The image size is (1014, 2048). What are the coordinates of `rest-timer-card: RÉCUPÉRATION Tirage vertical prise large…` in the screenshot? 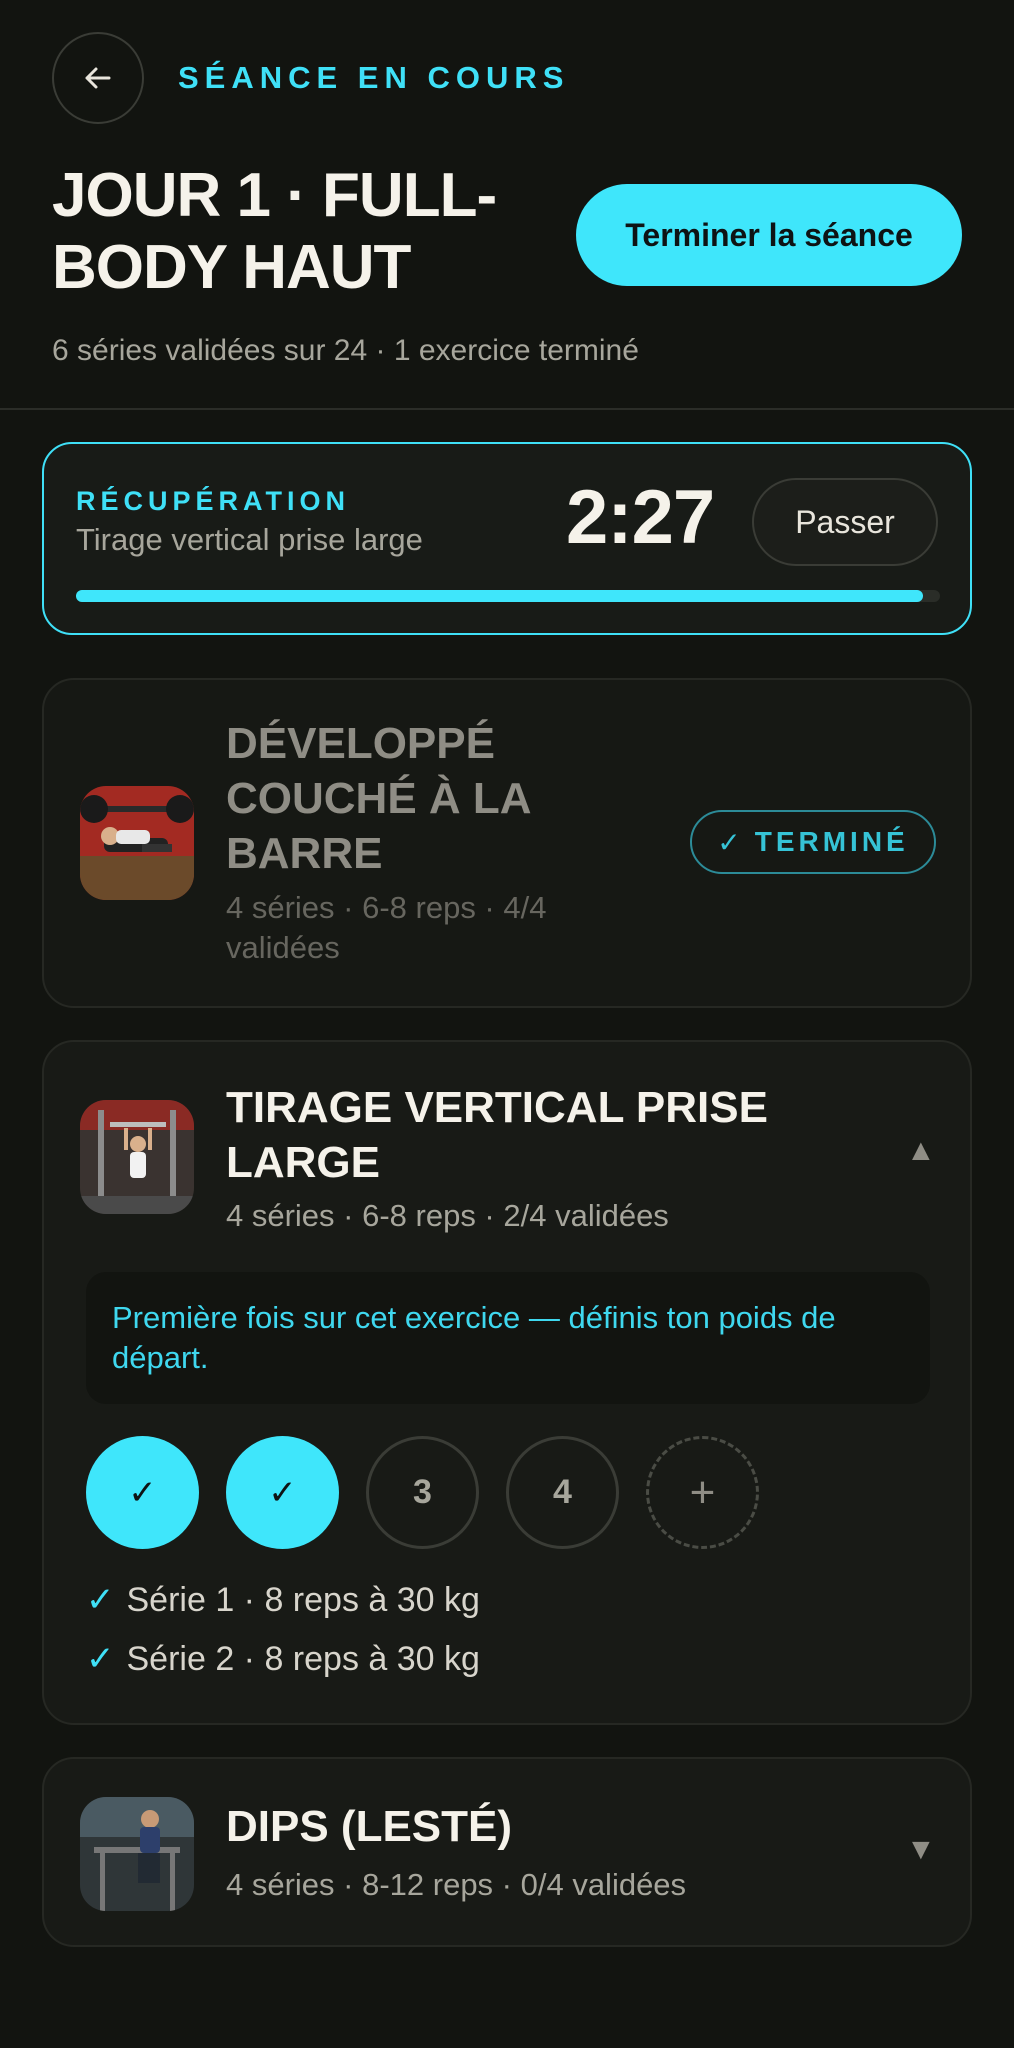 It's located at (507, 538).